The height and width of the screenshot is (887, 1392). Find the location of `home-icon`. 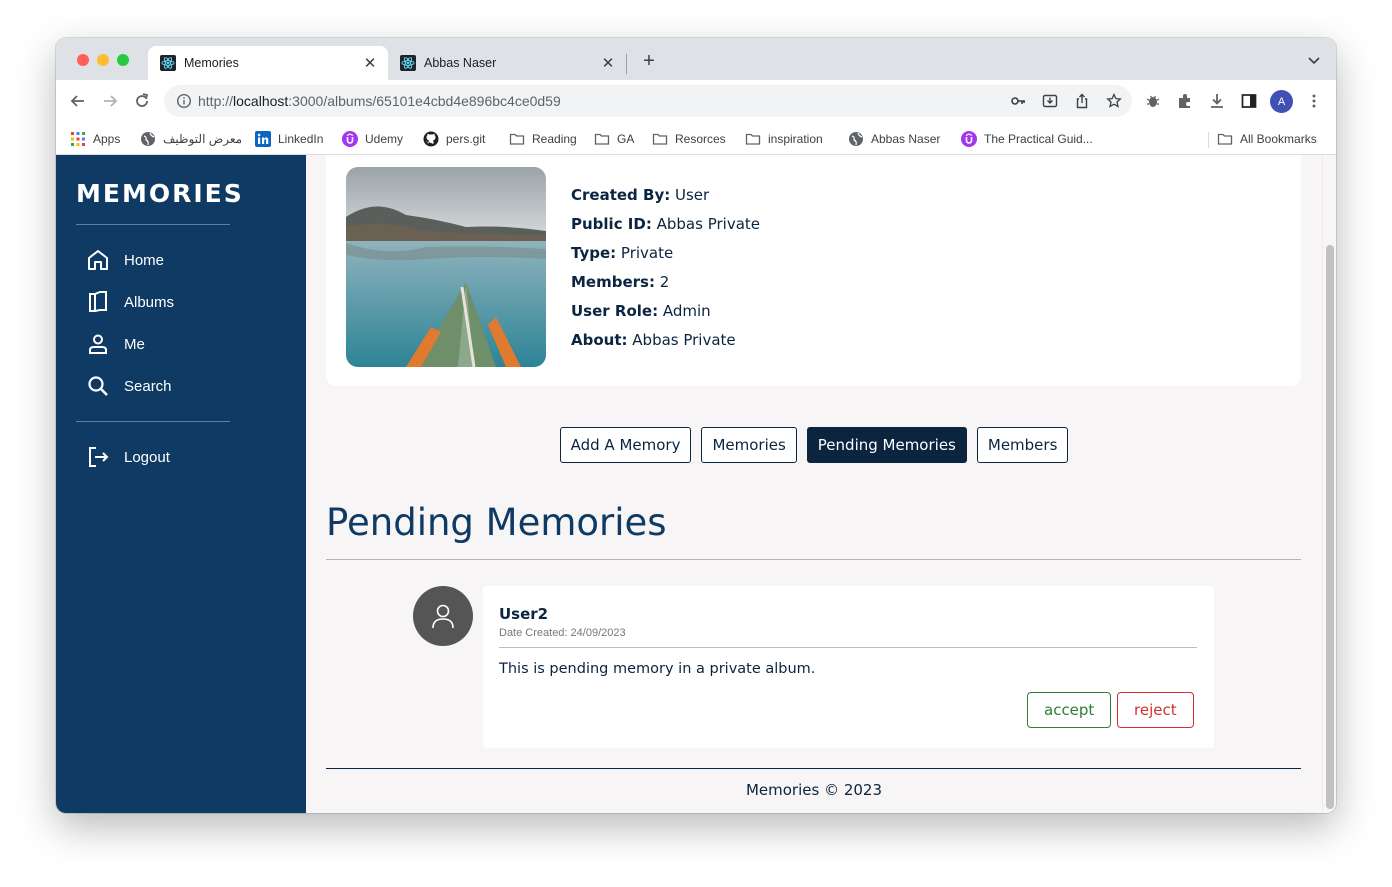

home-icon is located at coordinates (98, 260).